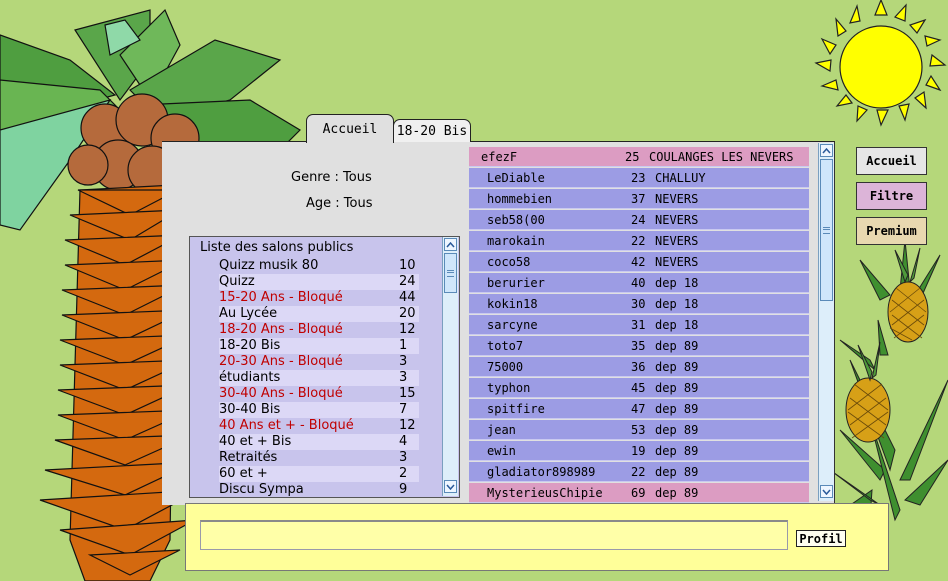 This screenshot has height=581, width=948. What do you see at coordinates (319, 346) in the screenshot?
I see `salon-item: 18-20 Bis 1` at bounding box center [319, 346].